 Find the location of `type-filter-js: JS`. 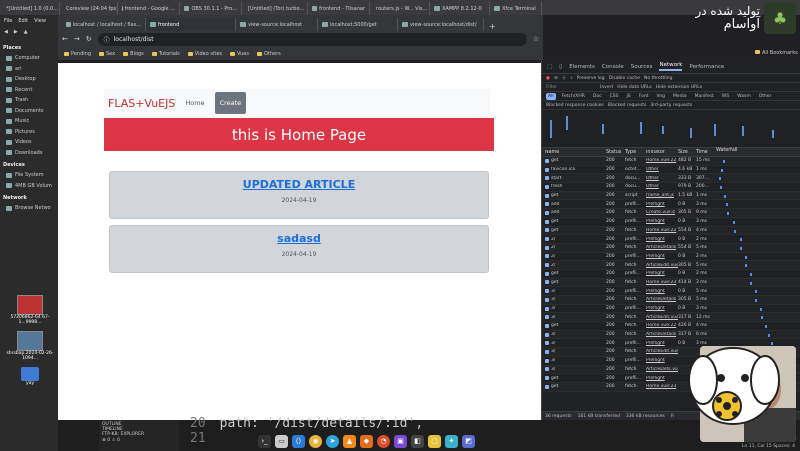

type-filter-js: JS is located at coordinates (628, 96).